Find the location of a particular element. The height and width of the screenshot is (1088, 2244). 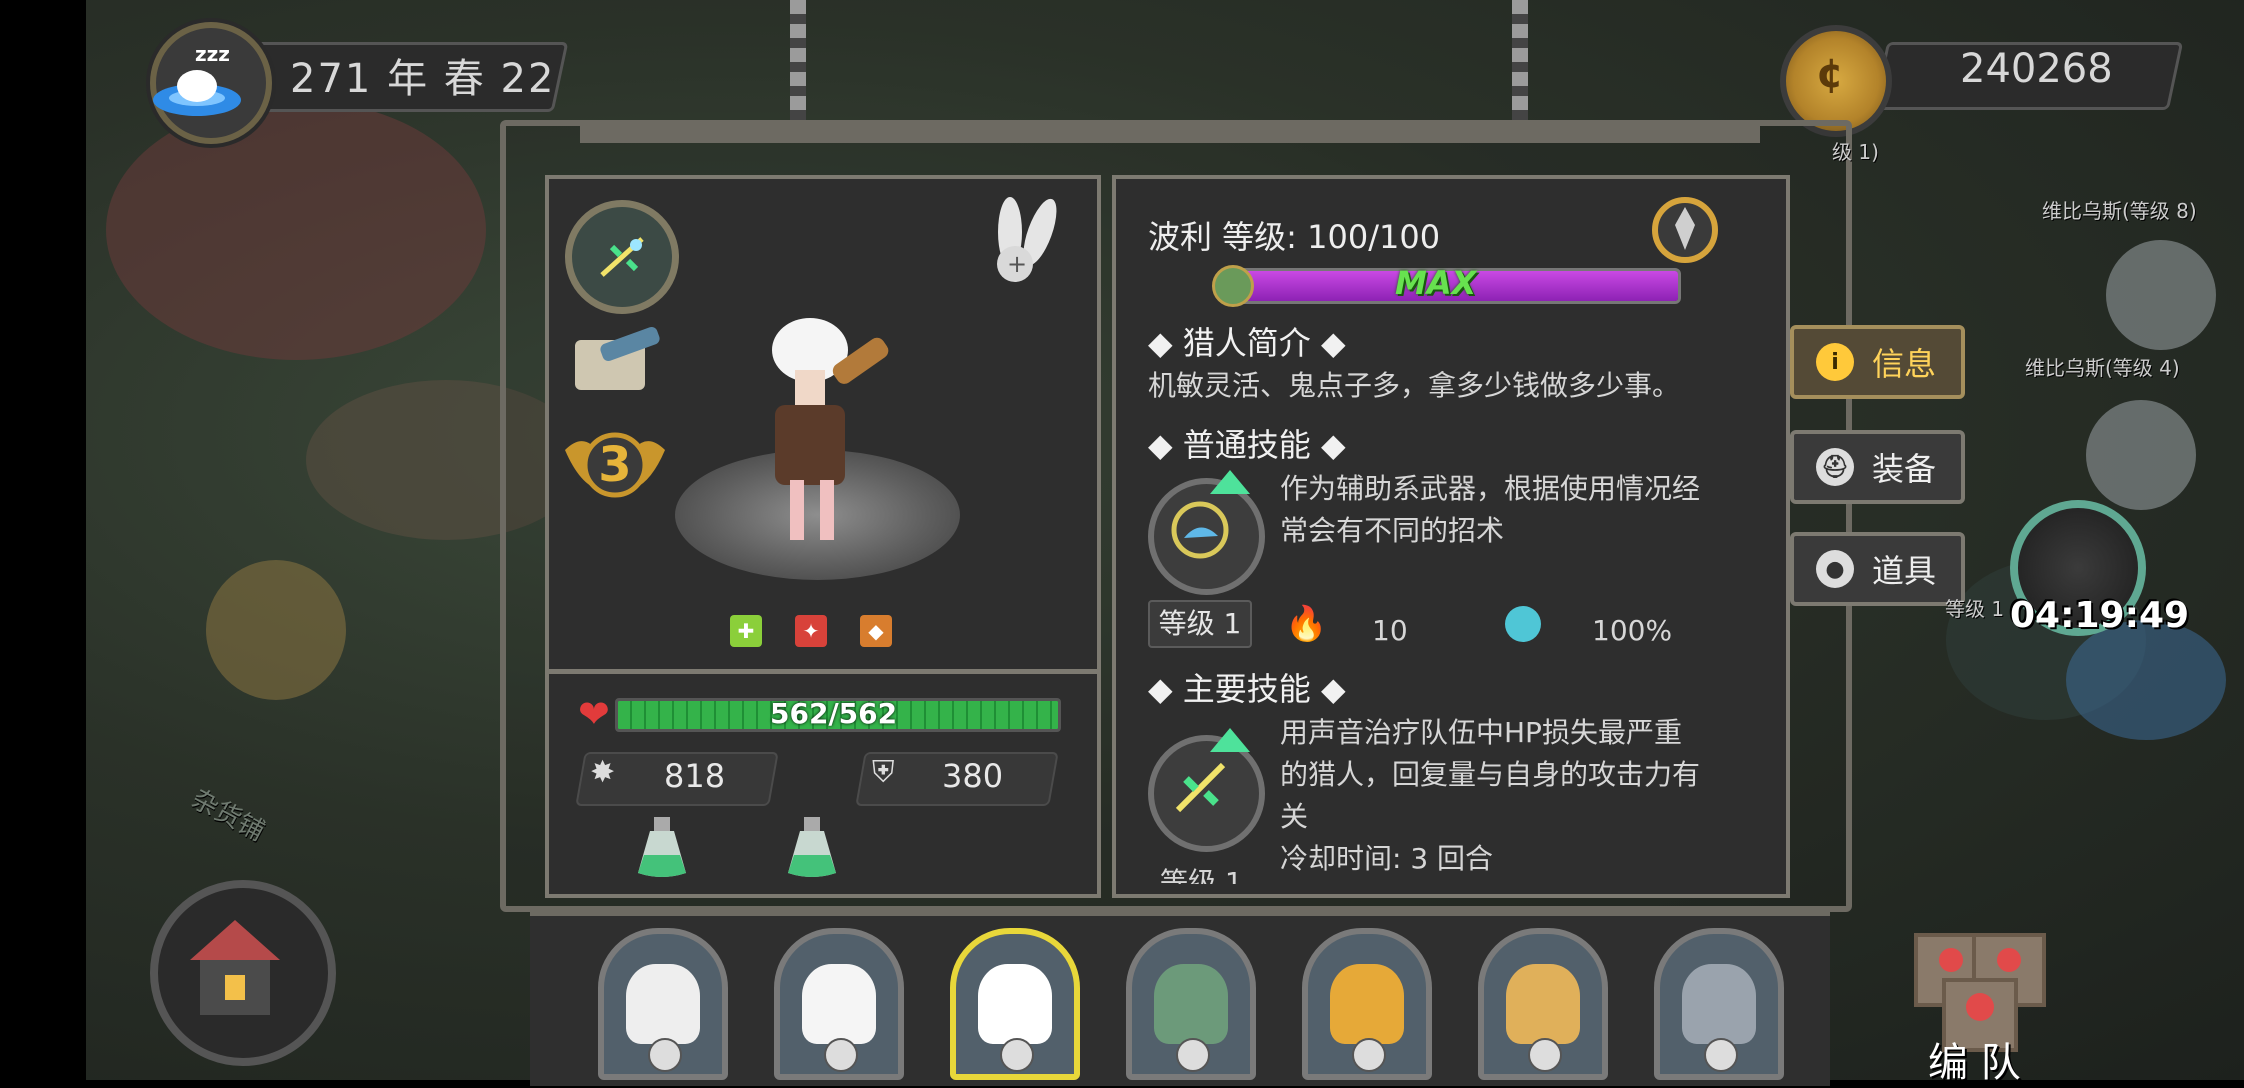

sparkle-wand-icon is located at coordinates (622, 257).